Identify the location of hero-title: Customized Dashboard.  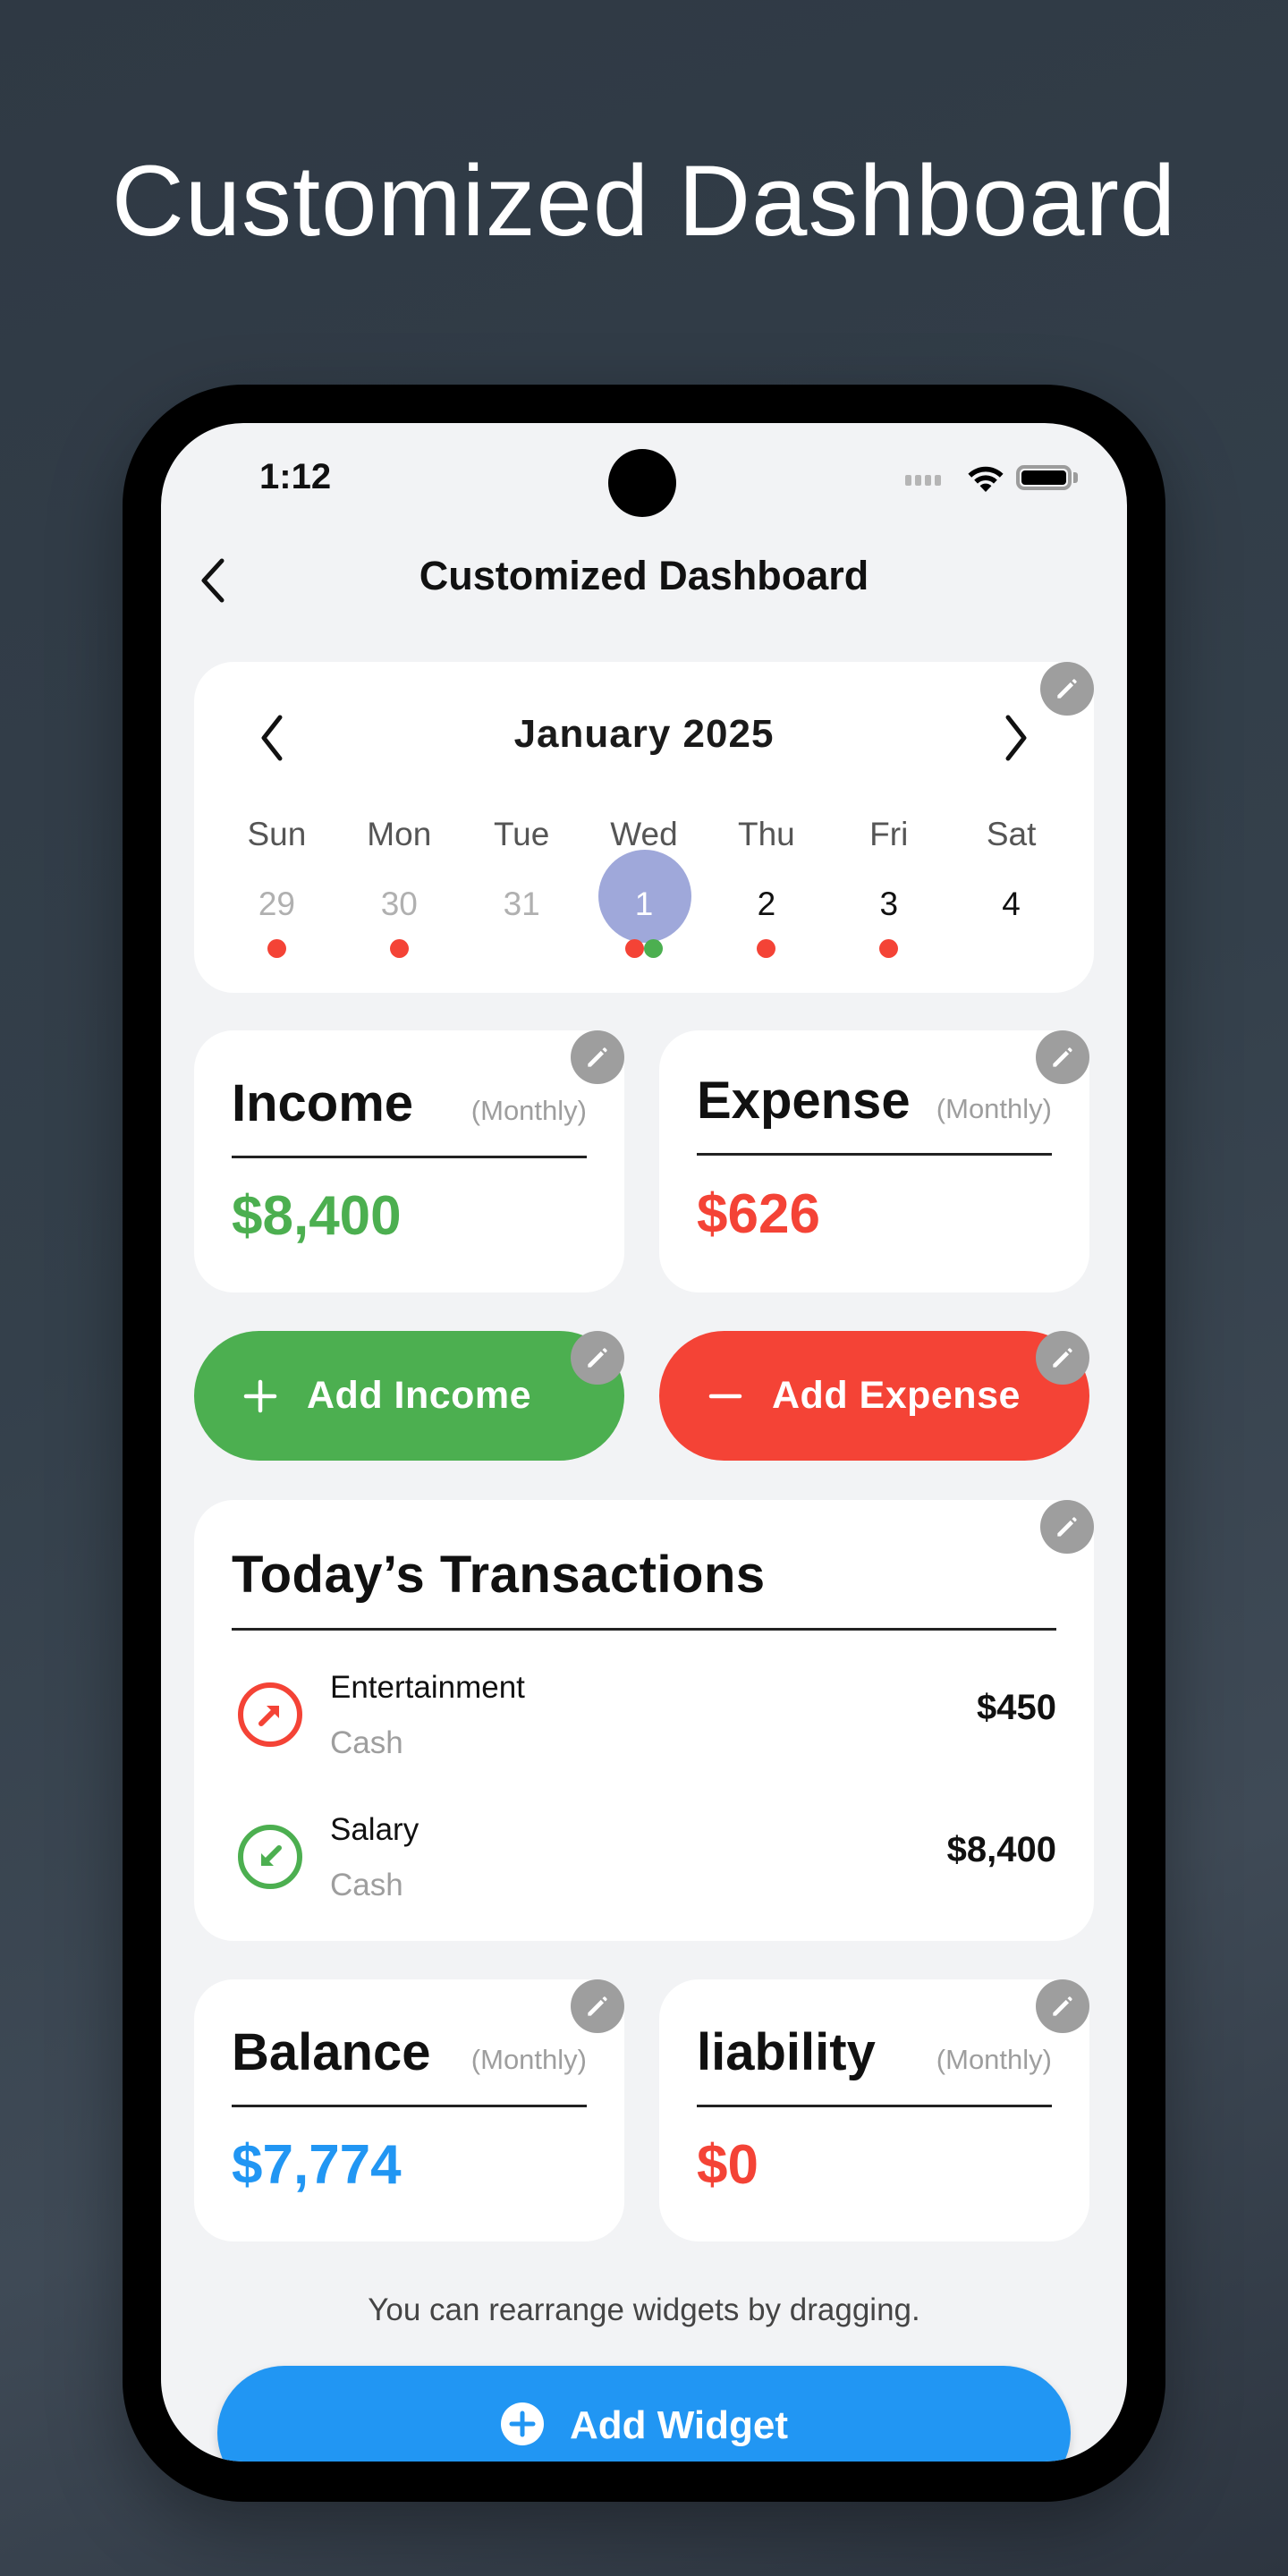
(644, 201).